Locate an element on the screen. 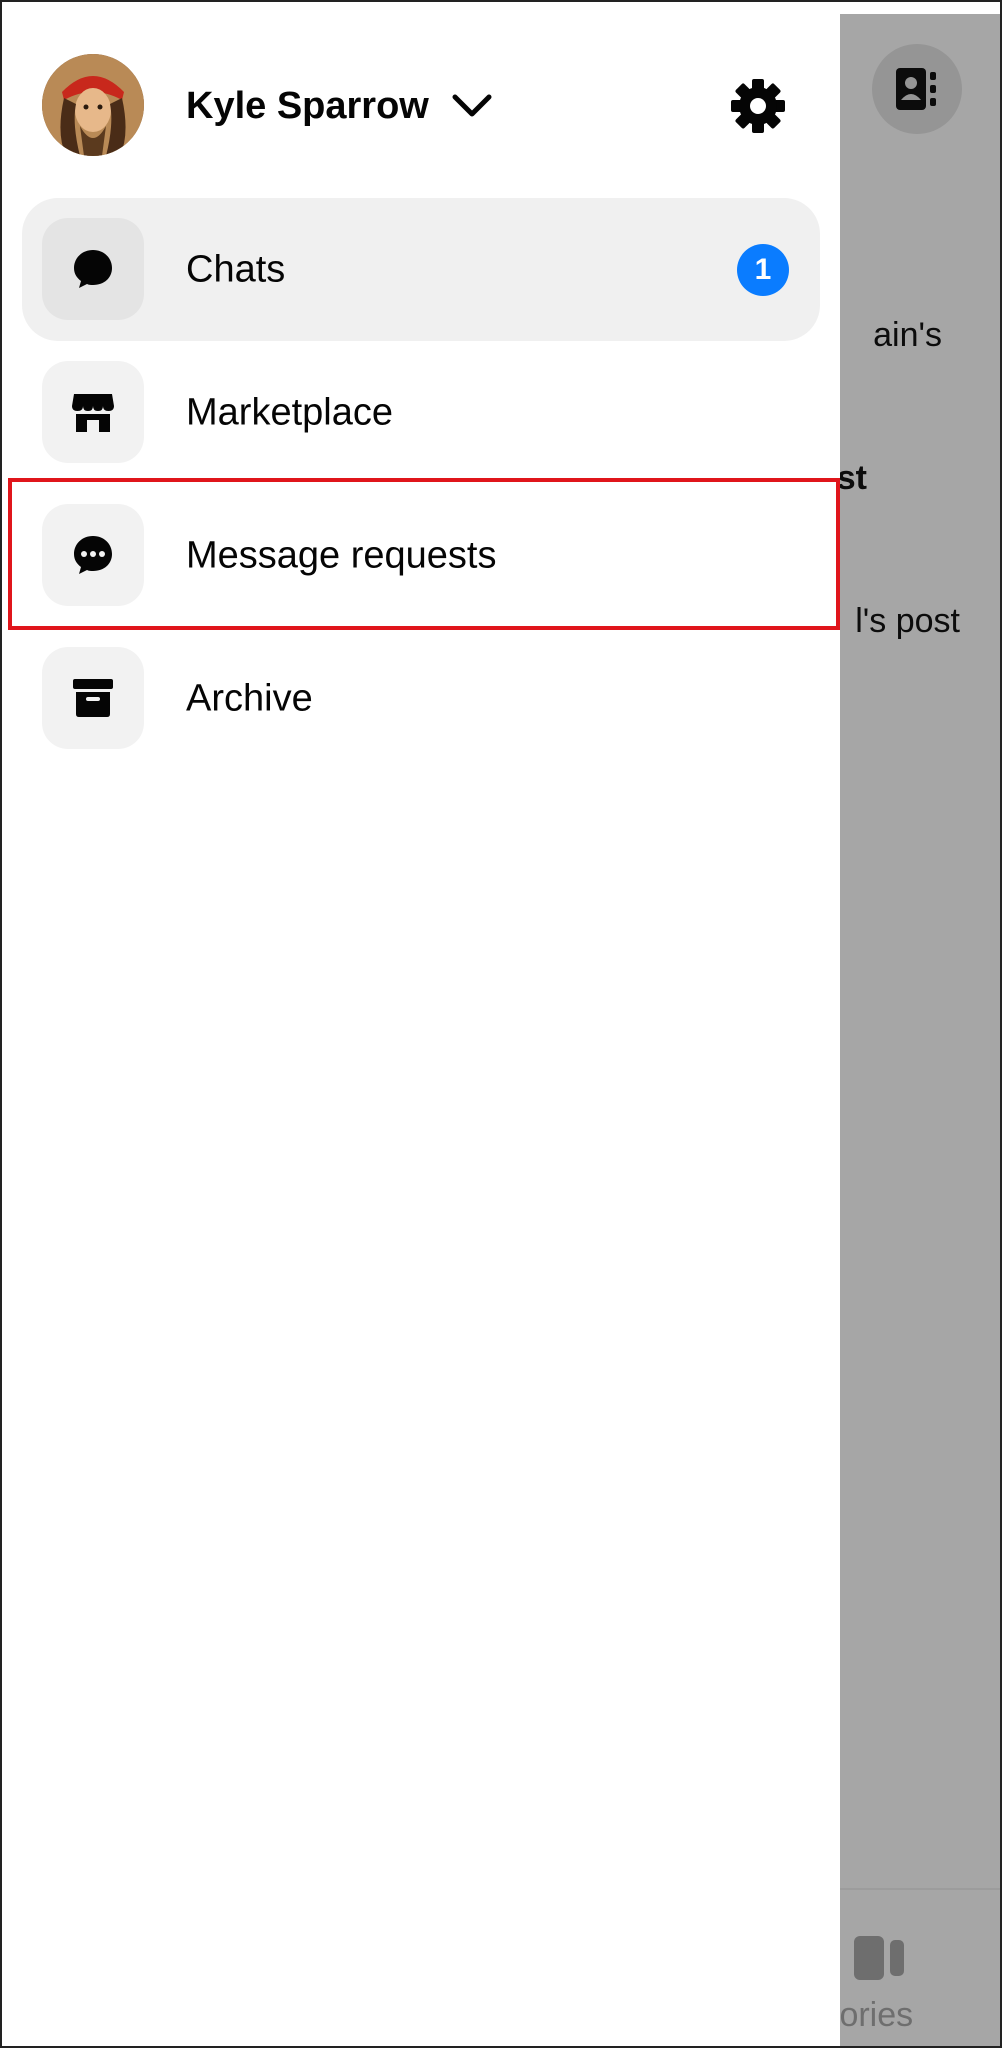 Image resolution: width=1002 pixels, height=2048 pixels. message-requests-icon is located at coordinates (93, 555).